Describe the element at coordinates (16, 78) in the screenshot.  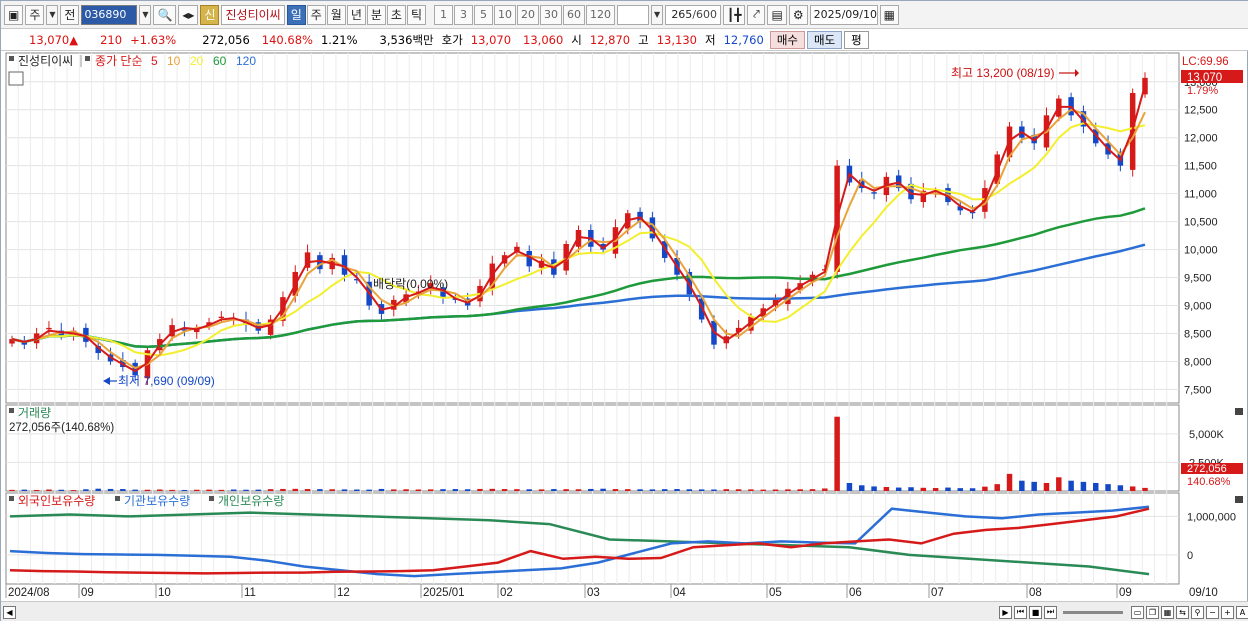
I see `table-toggle-icon` at that location.